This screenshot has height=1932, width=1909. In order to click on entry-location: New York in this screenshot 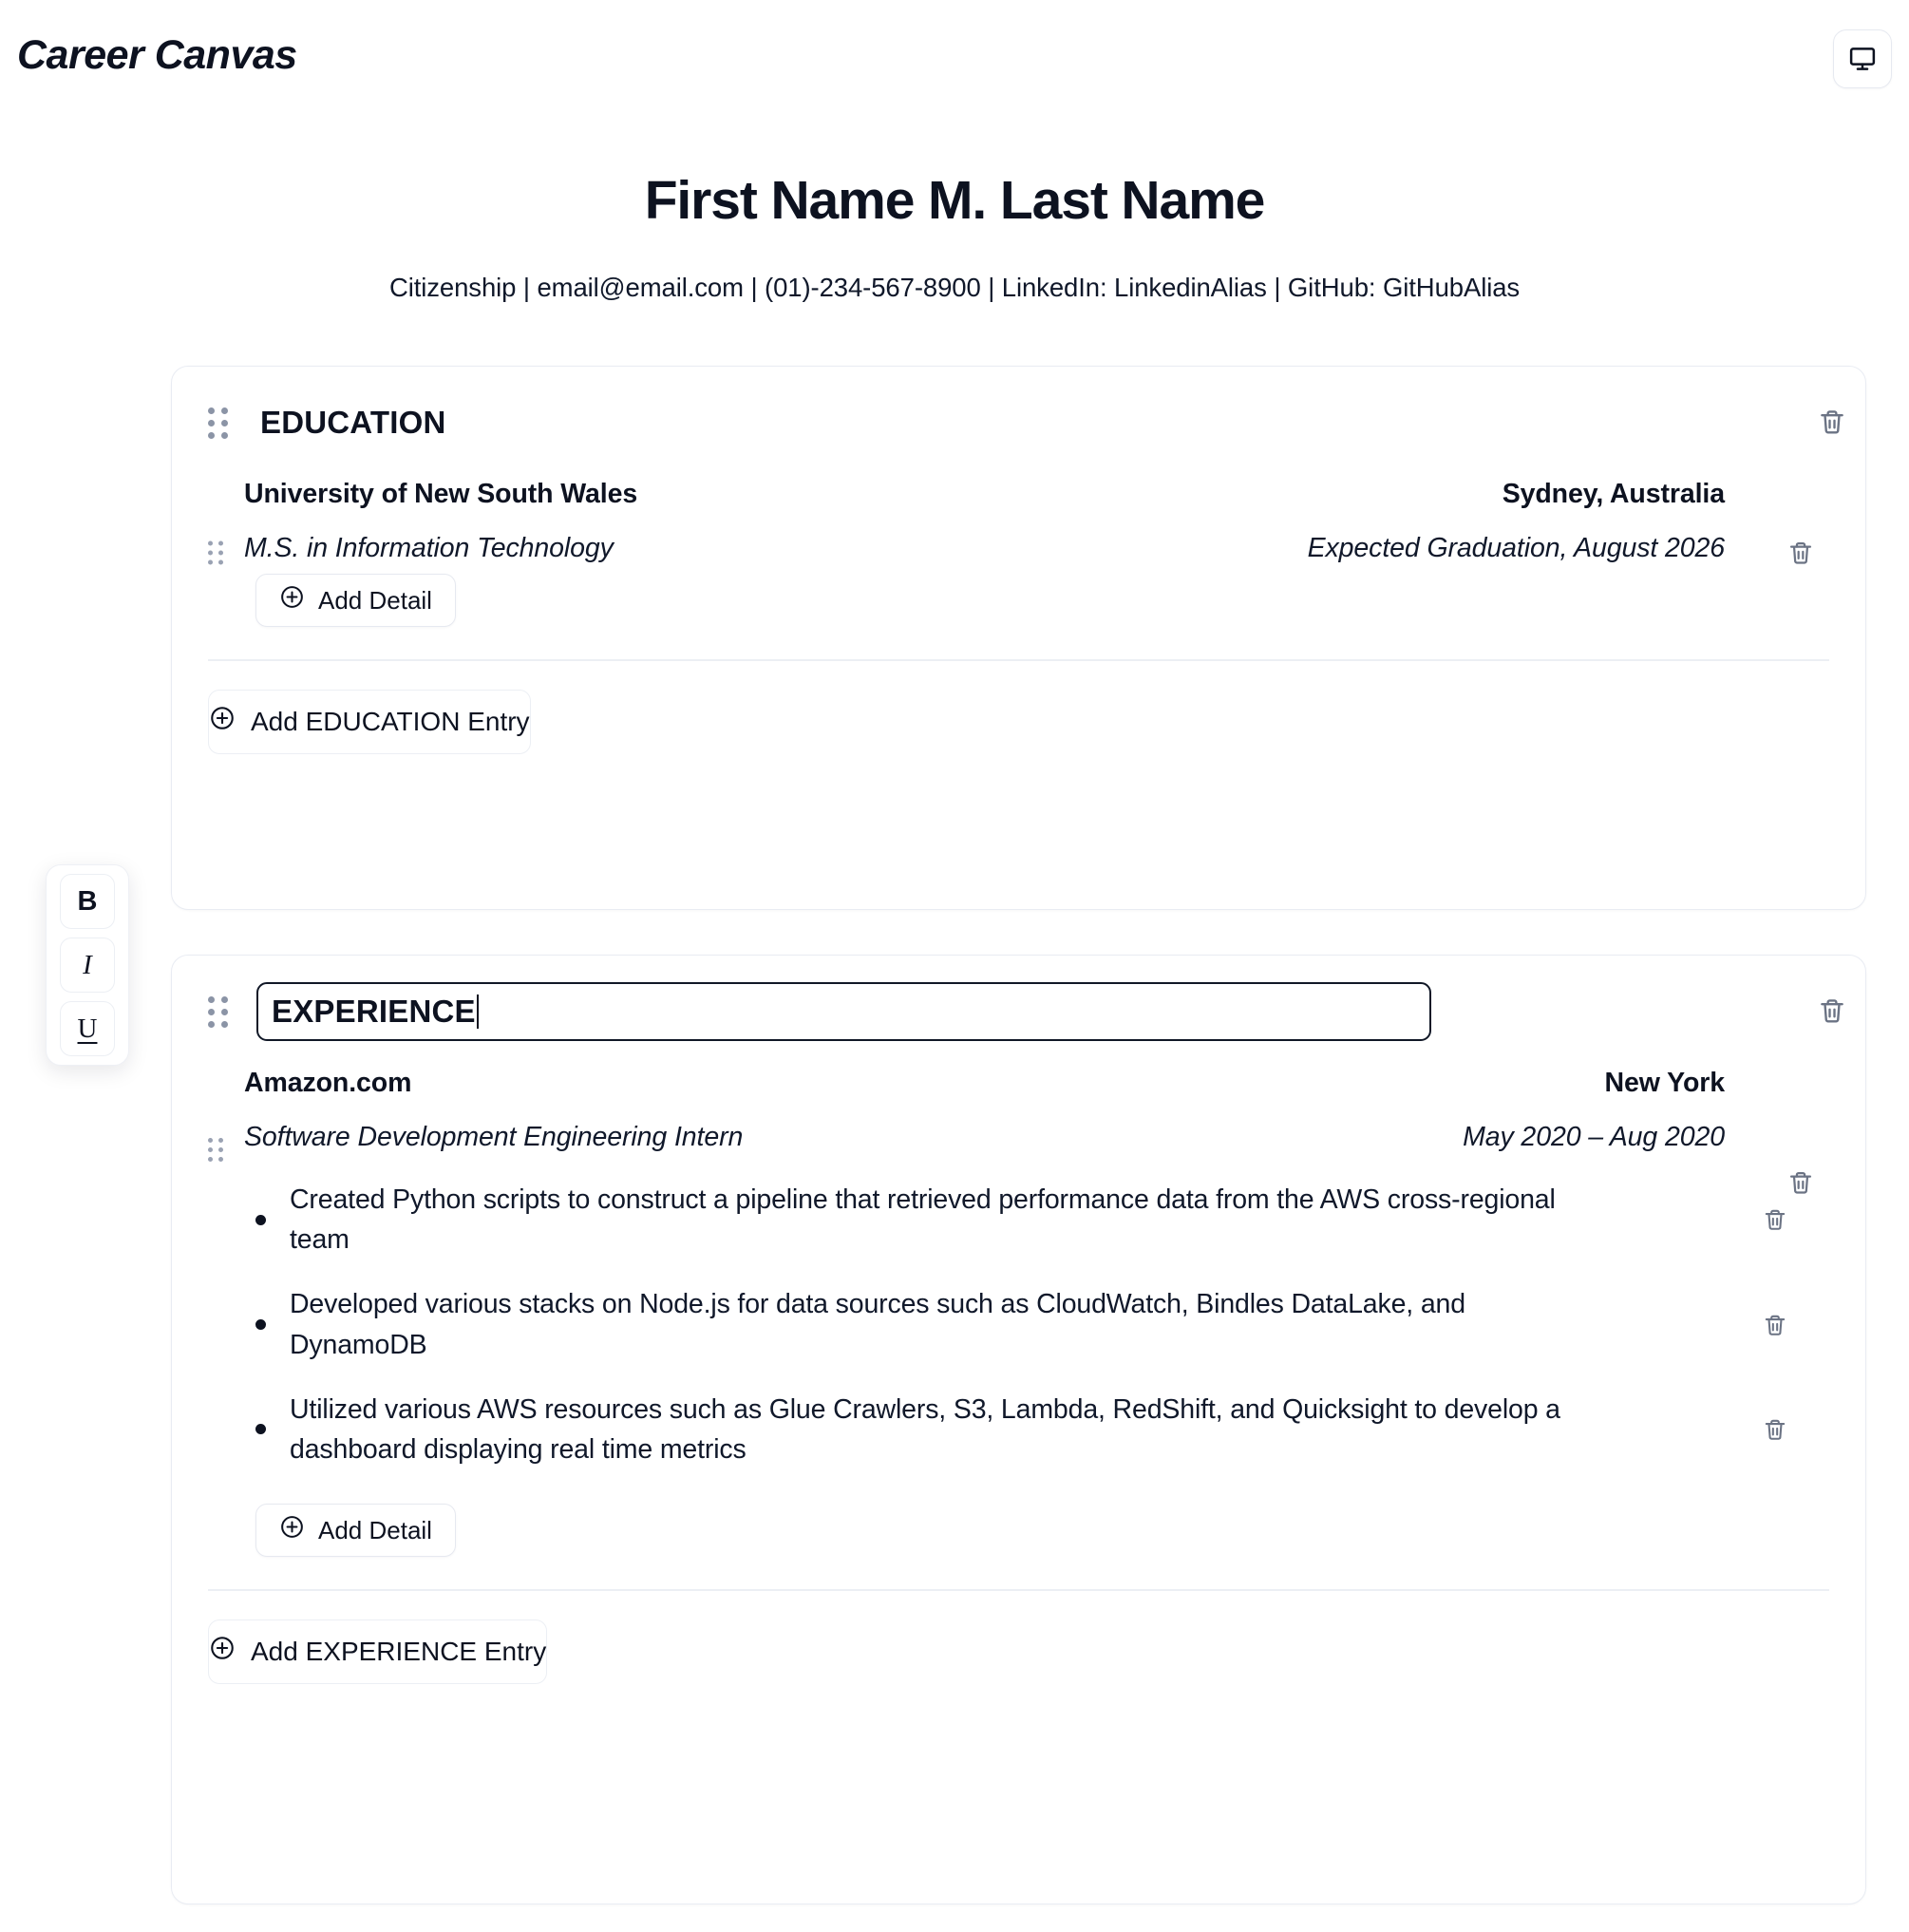, I will do `click(1665, 1083)`.